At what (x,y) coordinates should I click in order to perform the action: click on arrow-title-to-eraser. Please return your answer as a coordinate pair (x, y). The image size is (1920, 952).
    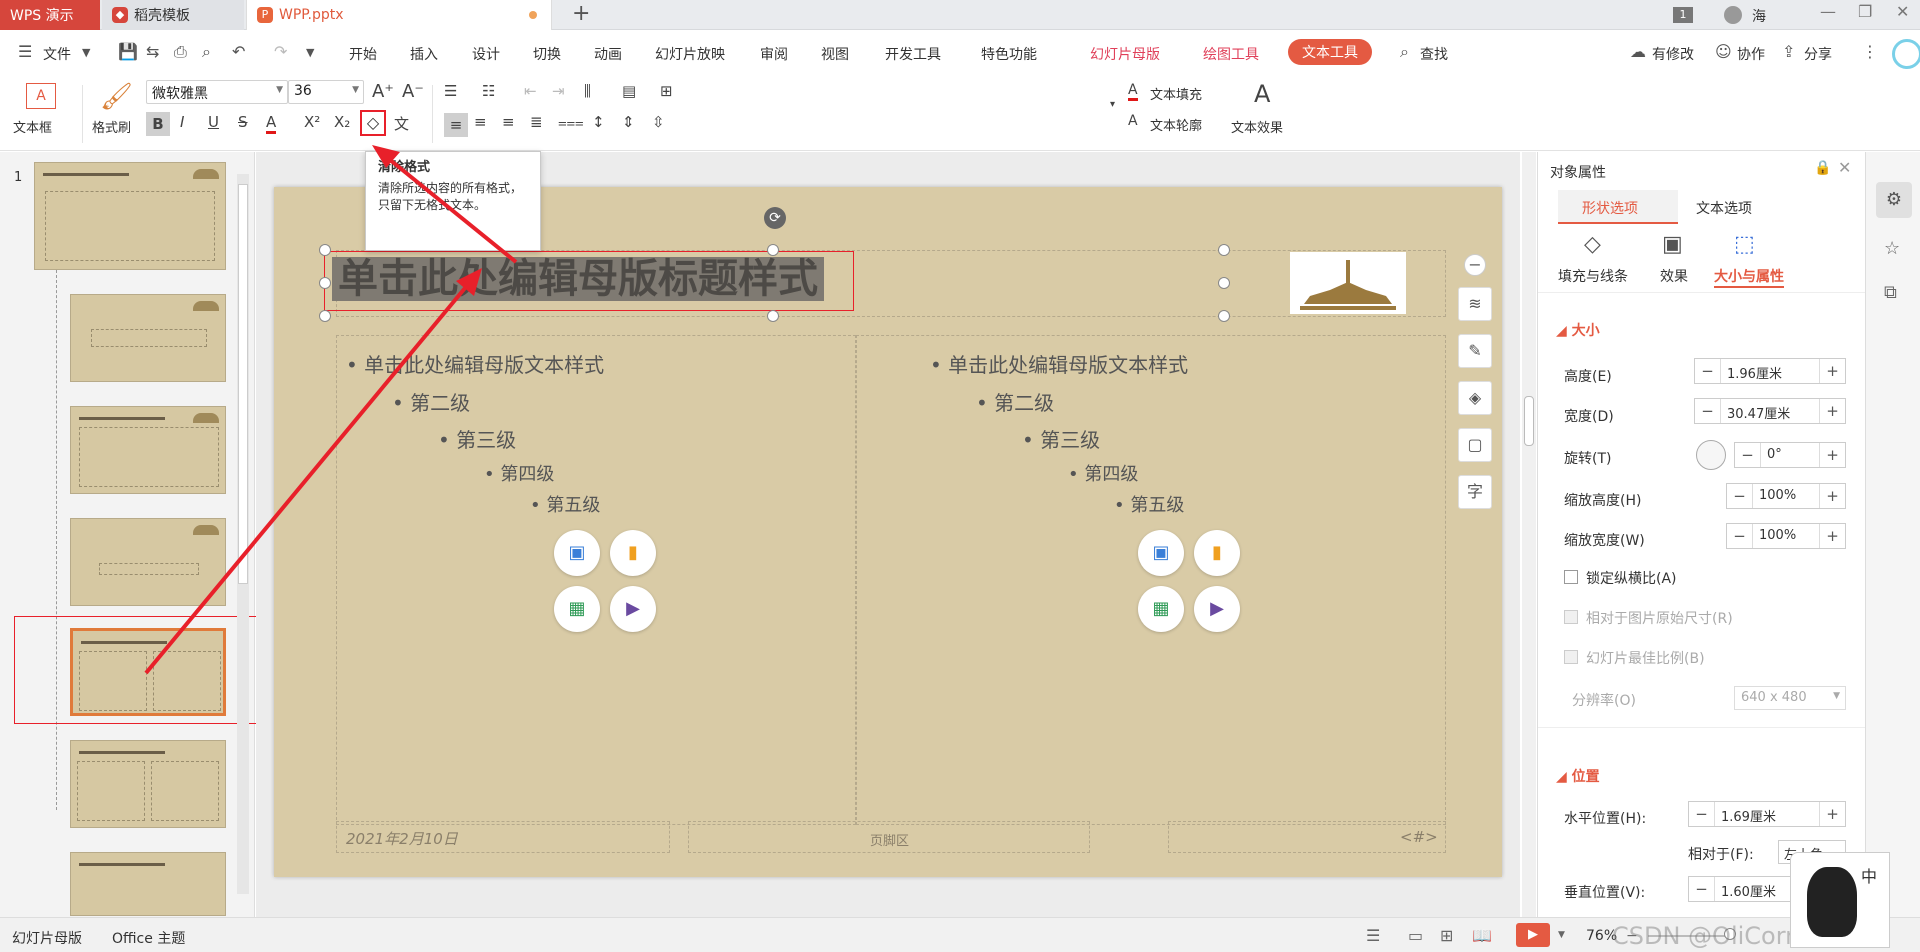
    Looking at the image, I should click on (450, 208).